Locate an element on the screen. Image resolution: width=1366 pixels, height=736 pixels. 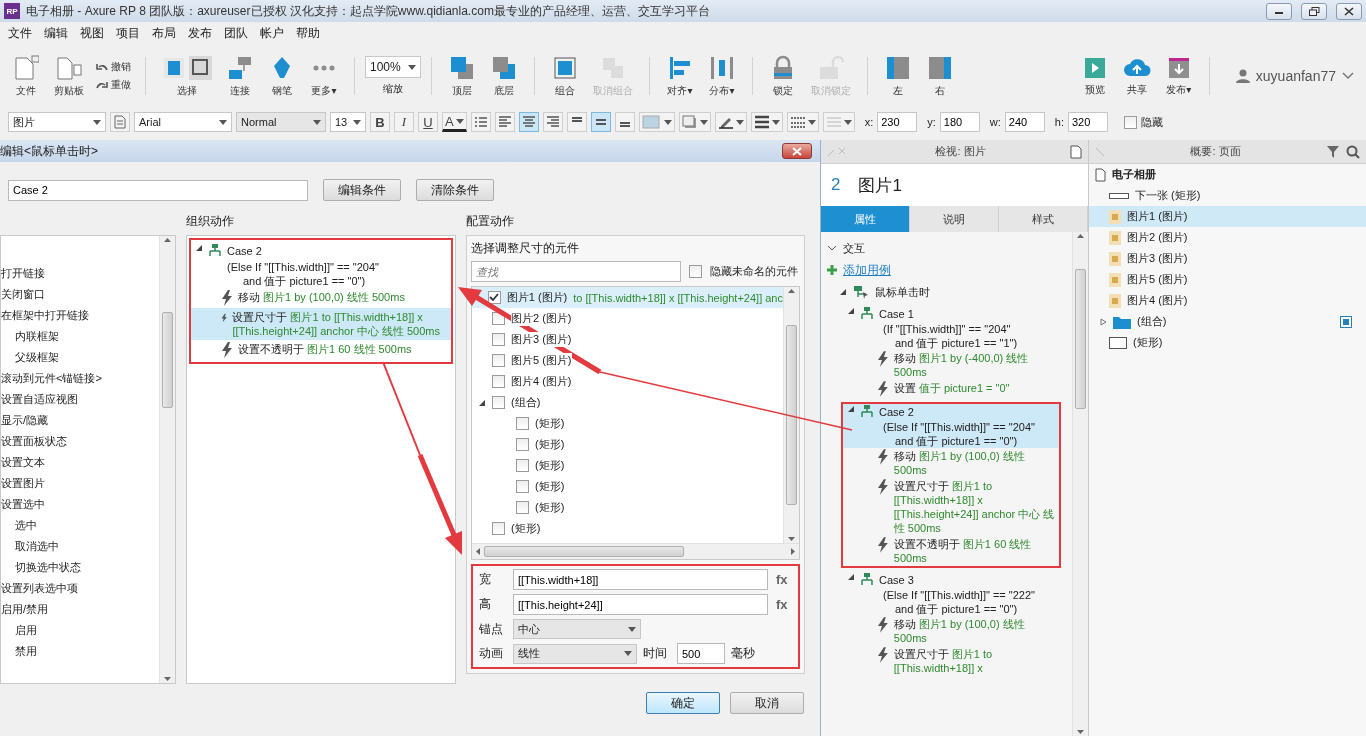
font-dropdown: Arial is located at coordinates (183, 122).